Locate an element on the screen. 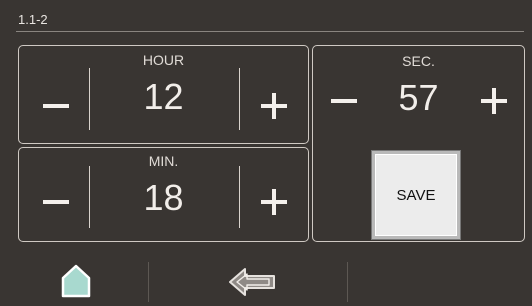 Image resolution: width=532 pixels, height=306 pixels. back-arrow-icon is located at coordinates (252, 282).